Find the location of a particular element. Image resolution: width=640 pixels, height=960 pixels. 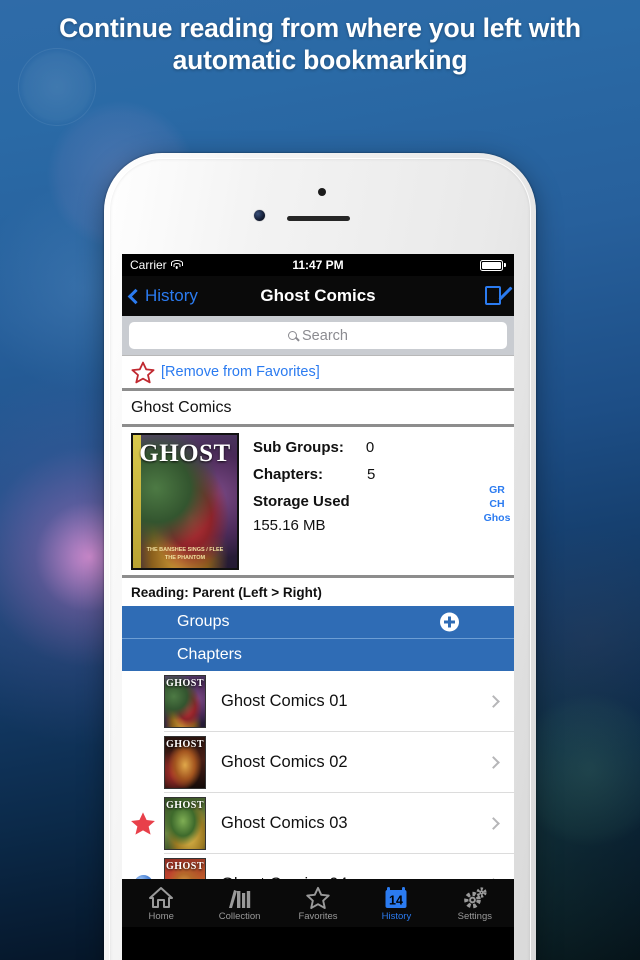

search-input: Search is located at coordinates (318, 335).